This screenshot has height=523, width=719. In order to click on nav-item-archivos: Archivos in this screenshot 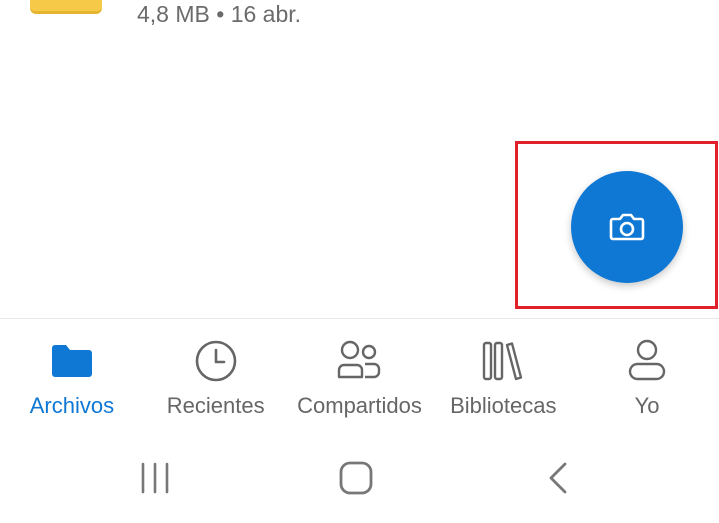, I will do `click(72, 374)`.